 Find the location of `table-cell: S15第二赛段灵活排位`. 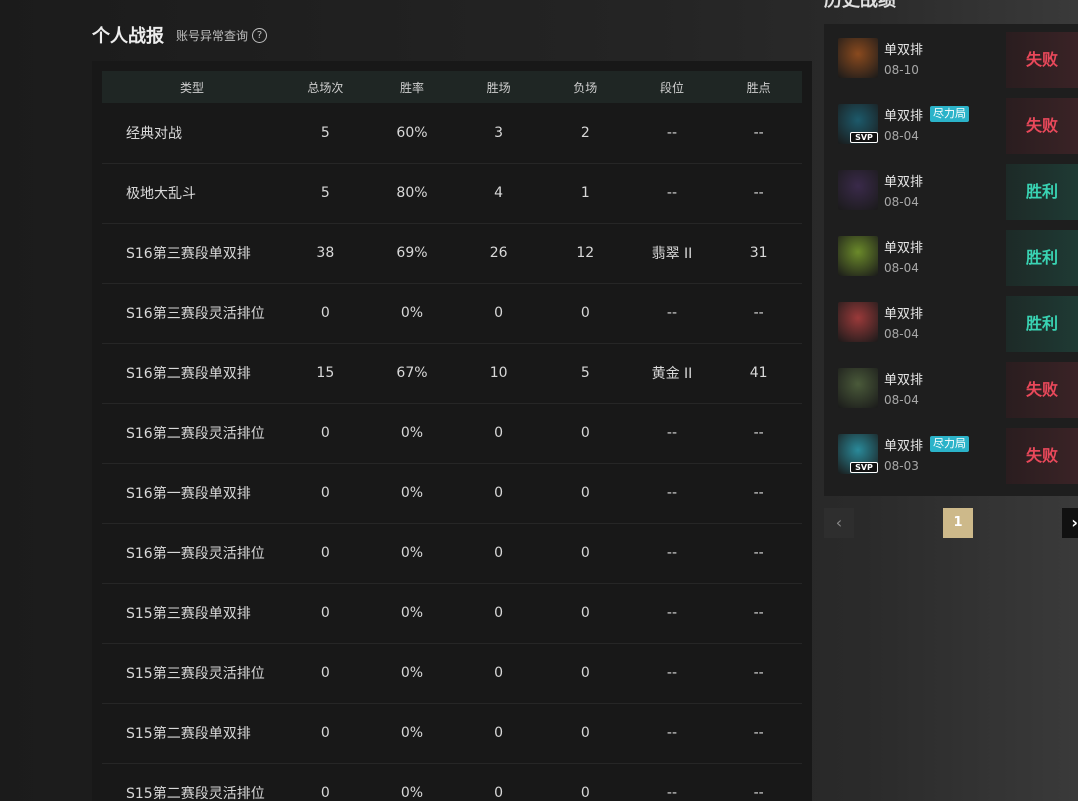

table-cell: S15第二赛段灵活排位 is located at coordinates (192, 782).